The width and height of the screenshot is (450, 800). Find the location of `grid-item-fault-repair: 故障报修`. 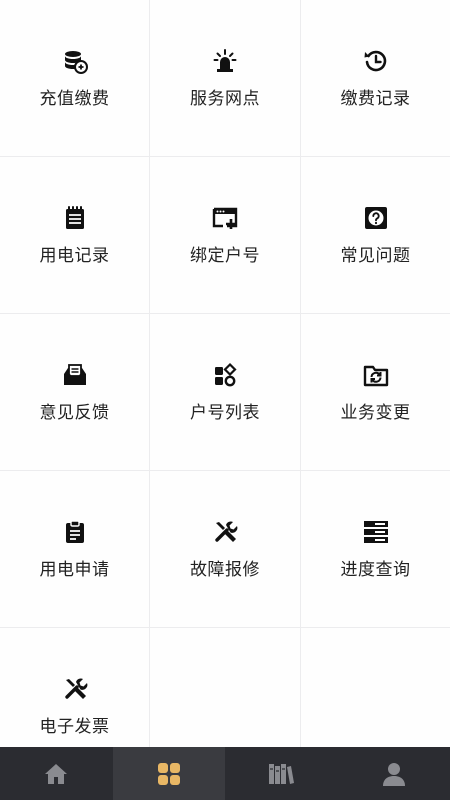

grid-item-fault-repair: 故障报修 is located at coordinates (225, 549).